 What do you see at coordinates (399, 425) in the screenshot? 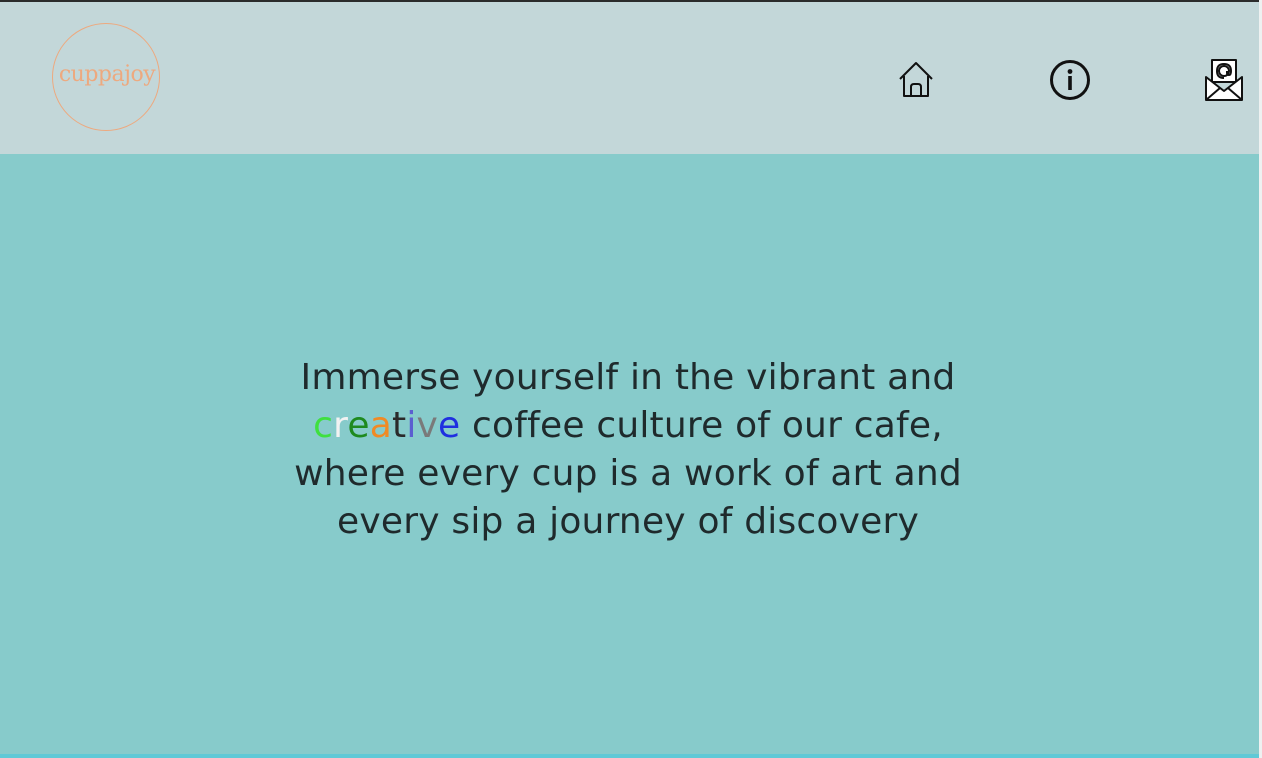
I see `highlight-letter: t` at bounding box center [399, 425].